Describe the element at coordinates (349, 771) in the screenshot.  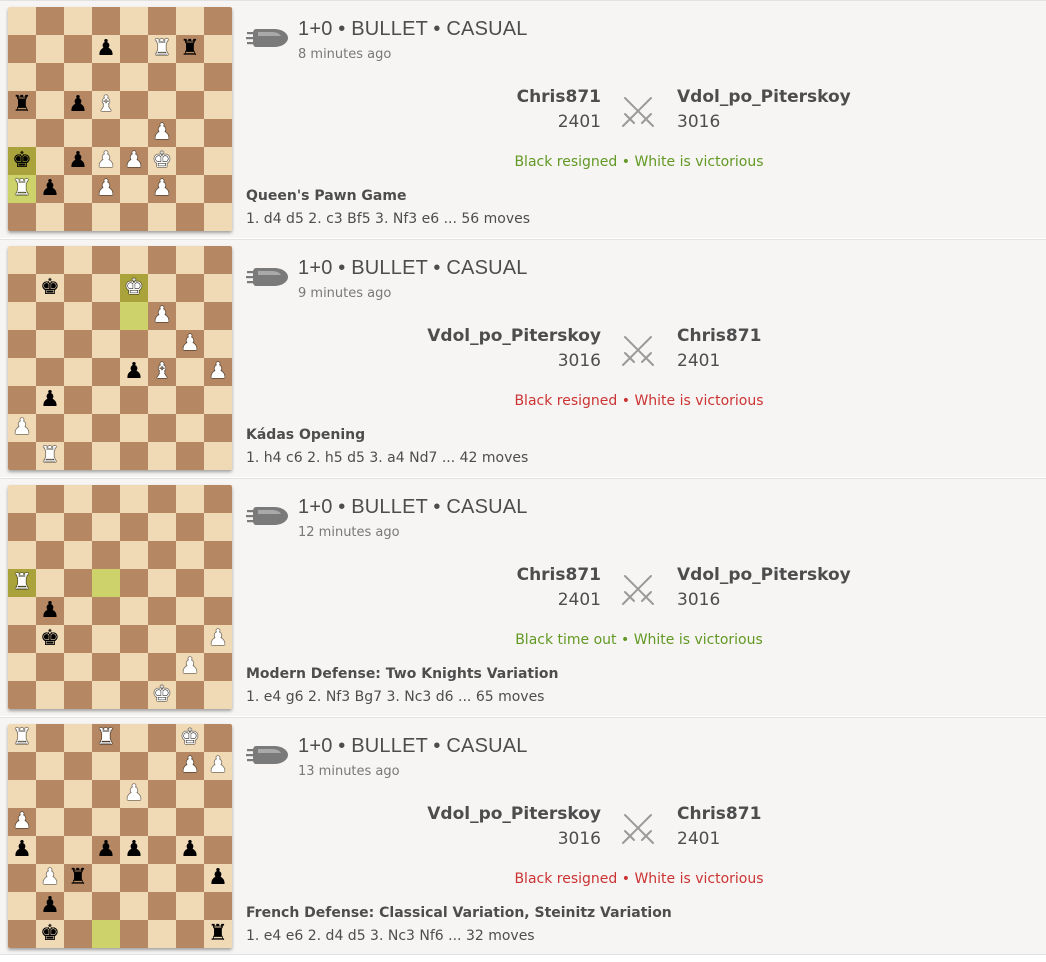
I see `game-time: 13 minutes ago` at that location.